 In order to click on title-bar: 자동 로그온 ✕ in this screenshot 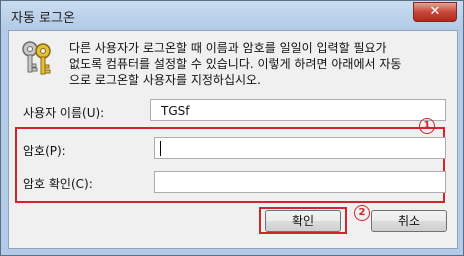, I will do `click(232, 16)`.